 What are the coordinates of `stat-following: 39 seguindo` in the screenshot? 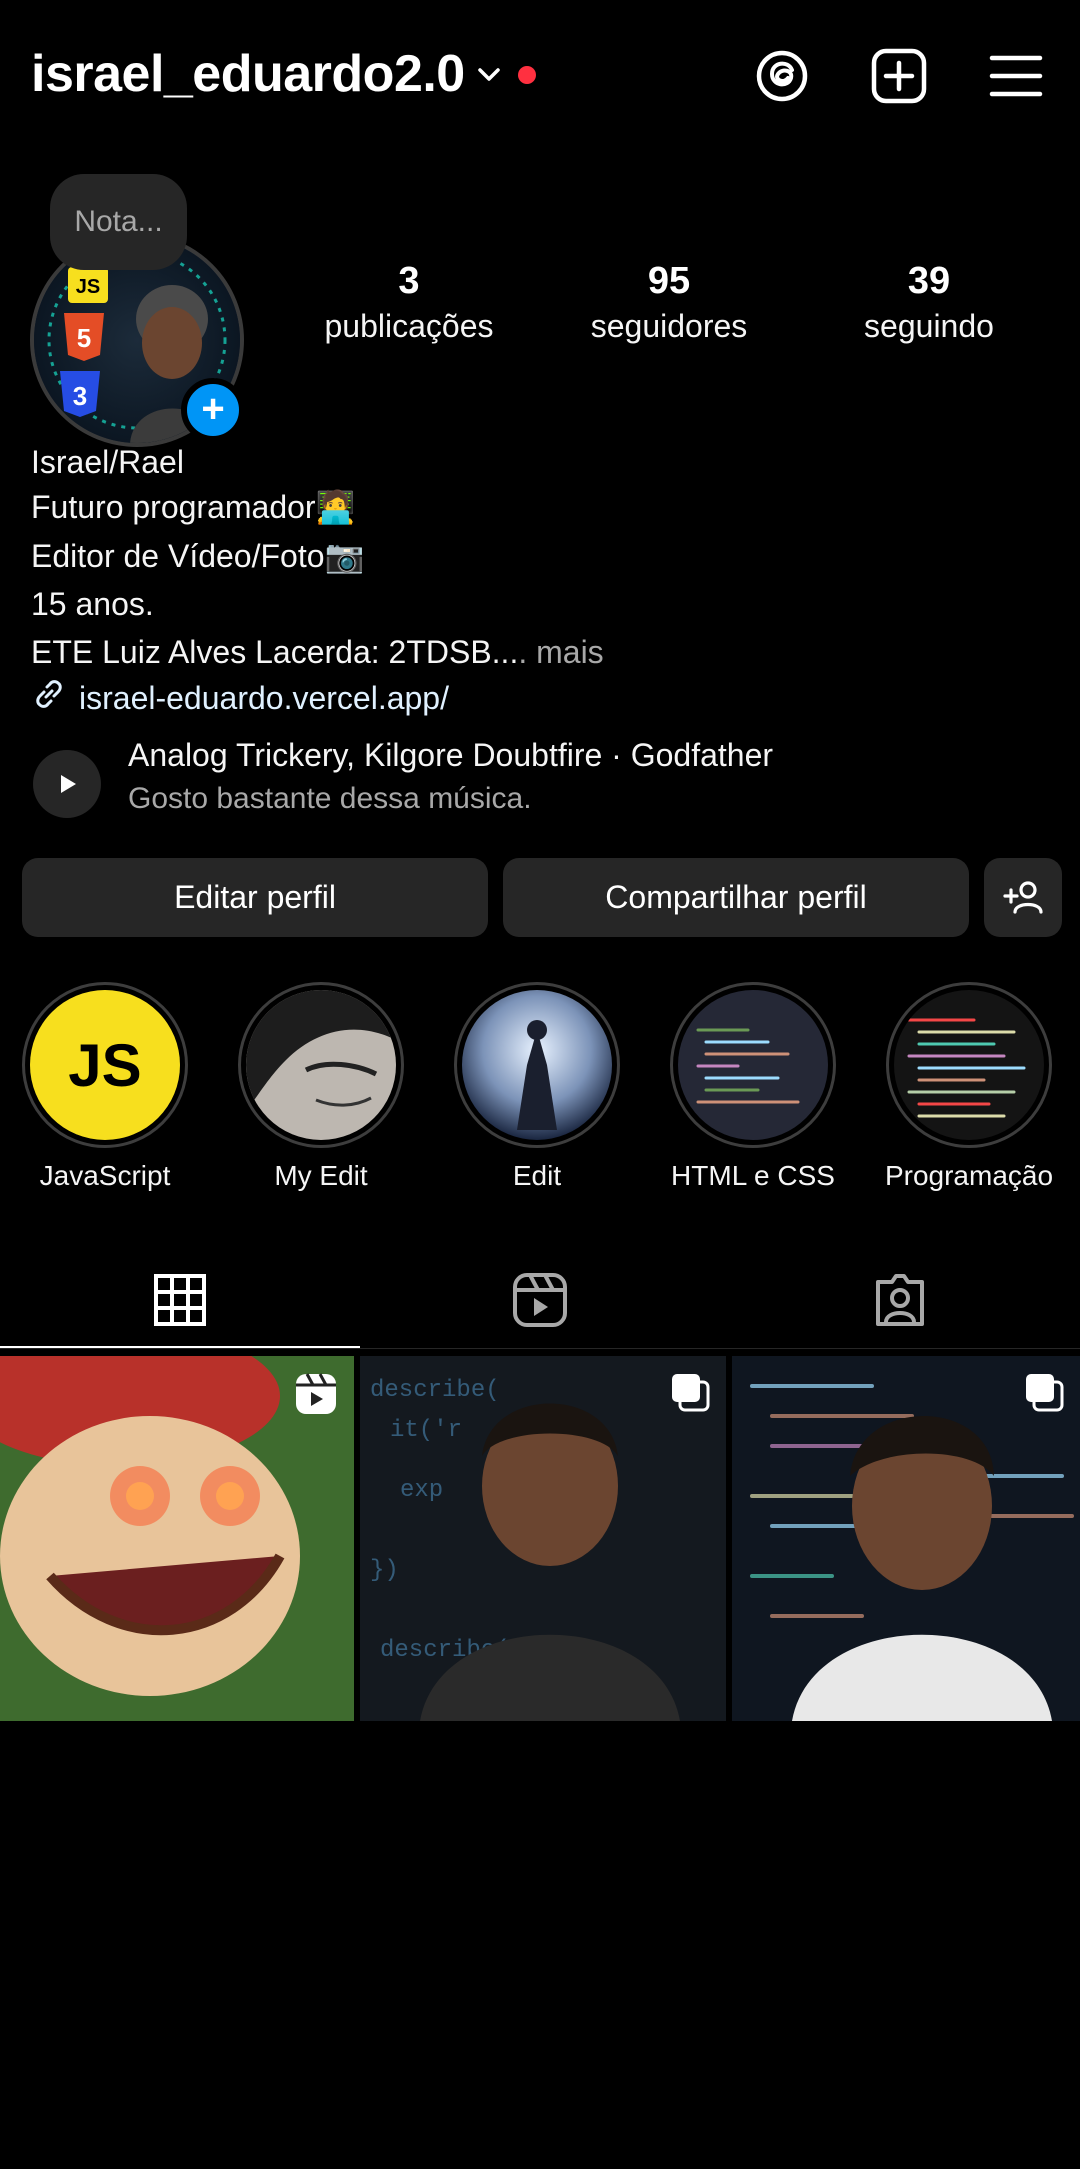 It's located at (929, 303).